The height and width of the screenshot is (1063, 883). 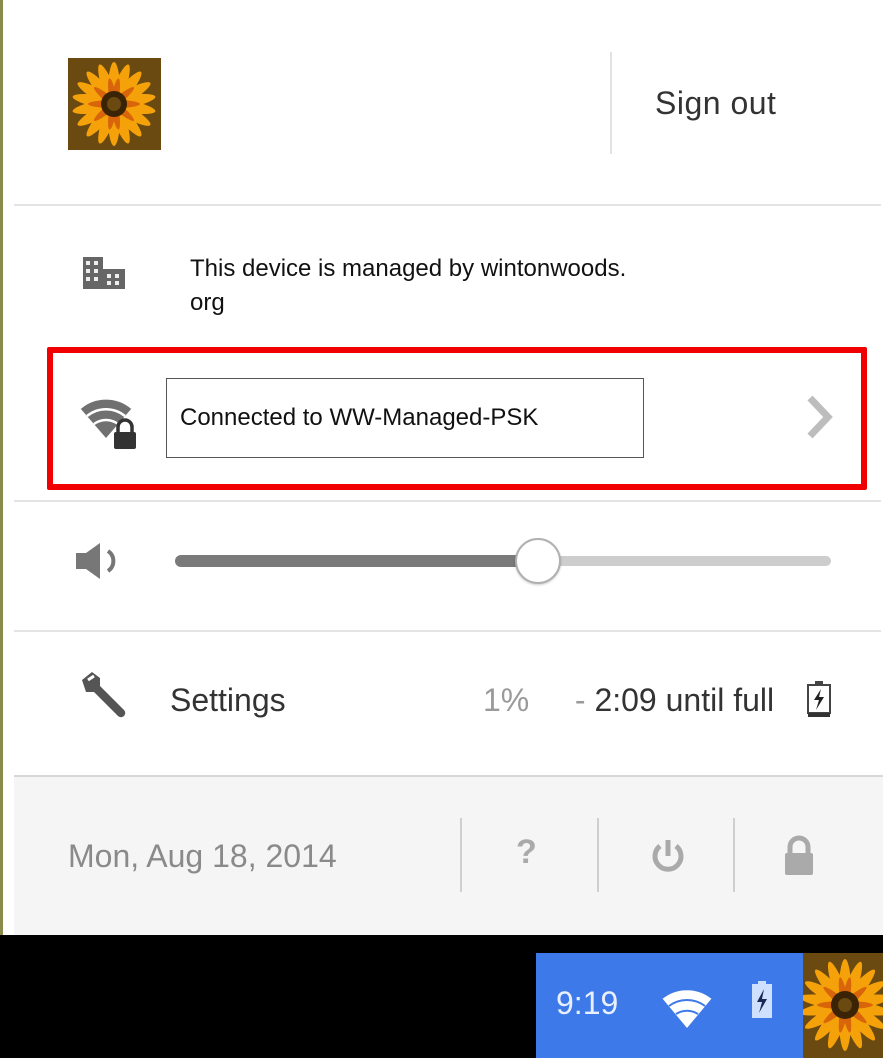 I want to click on volume-track-empty, so click(x=685, y=561).